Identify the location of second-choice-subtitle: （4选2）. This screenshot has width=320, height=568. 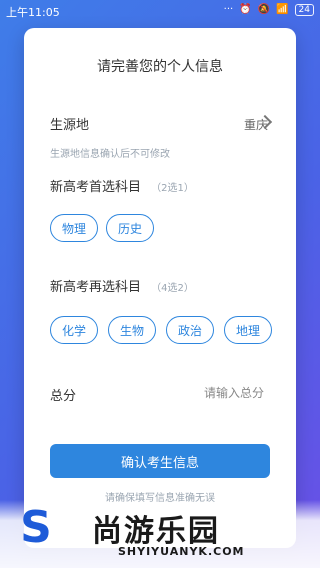
(172, 288).